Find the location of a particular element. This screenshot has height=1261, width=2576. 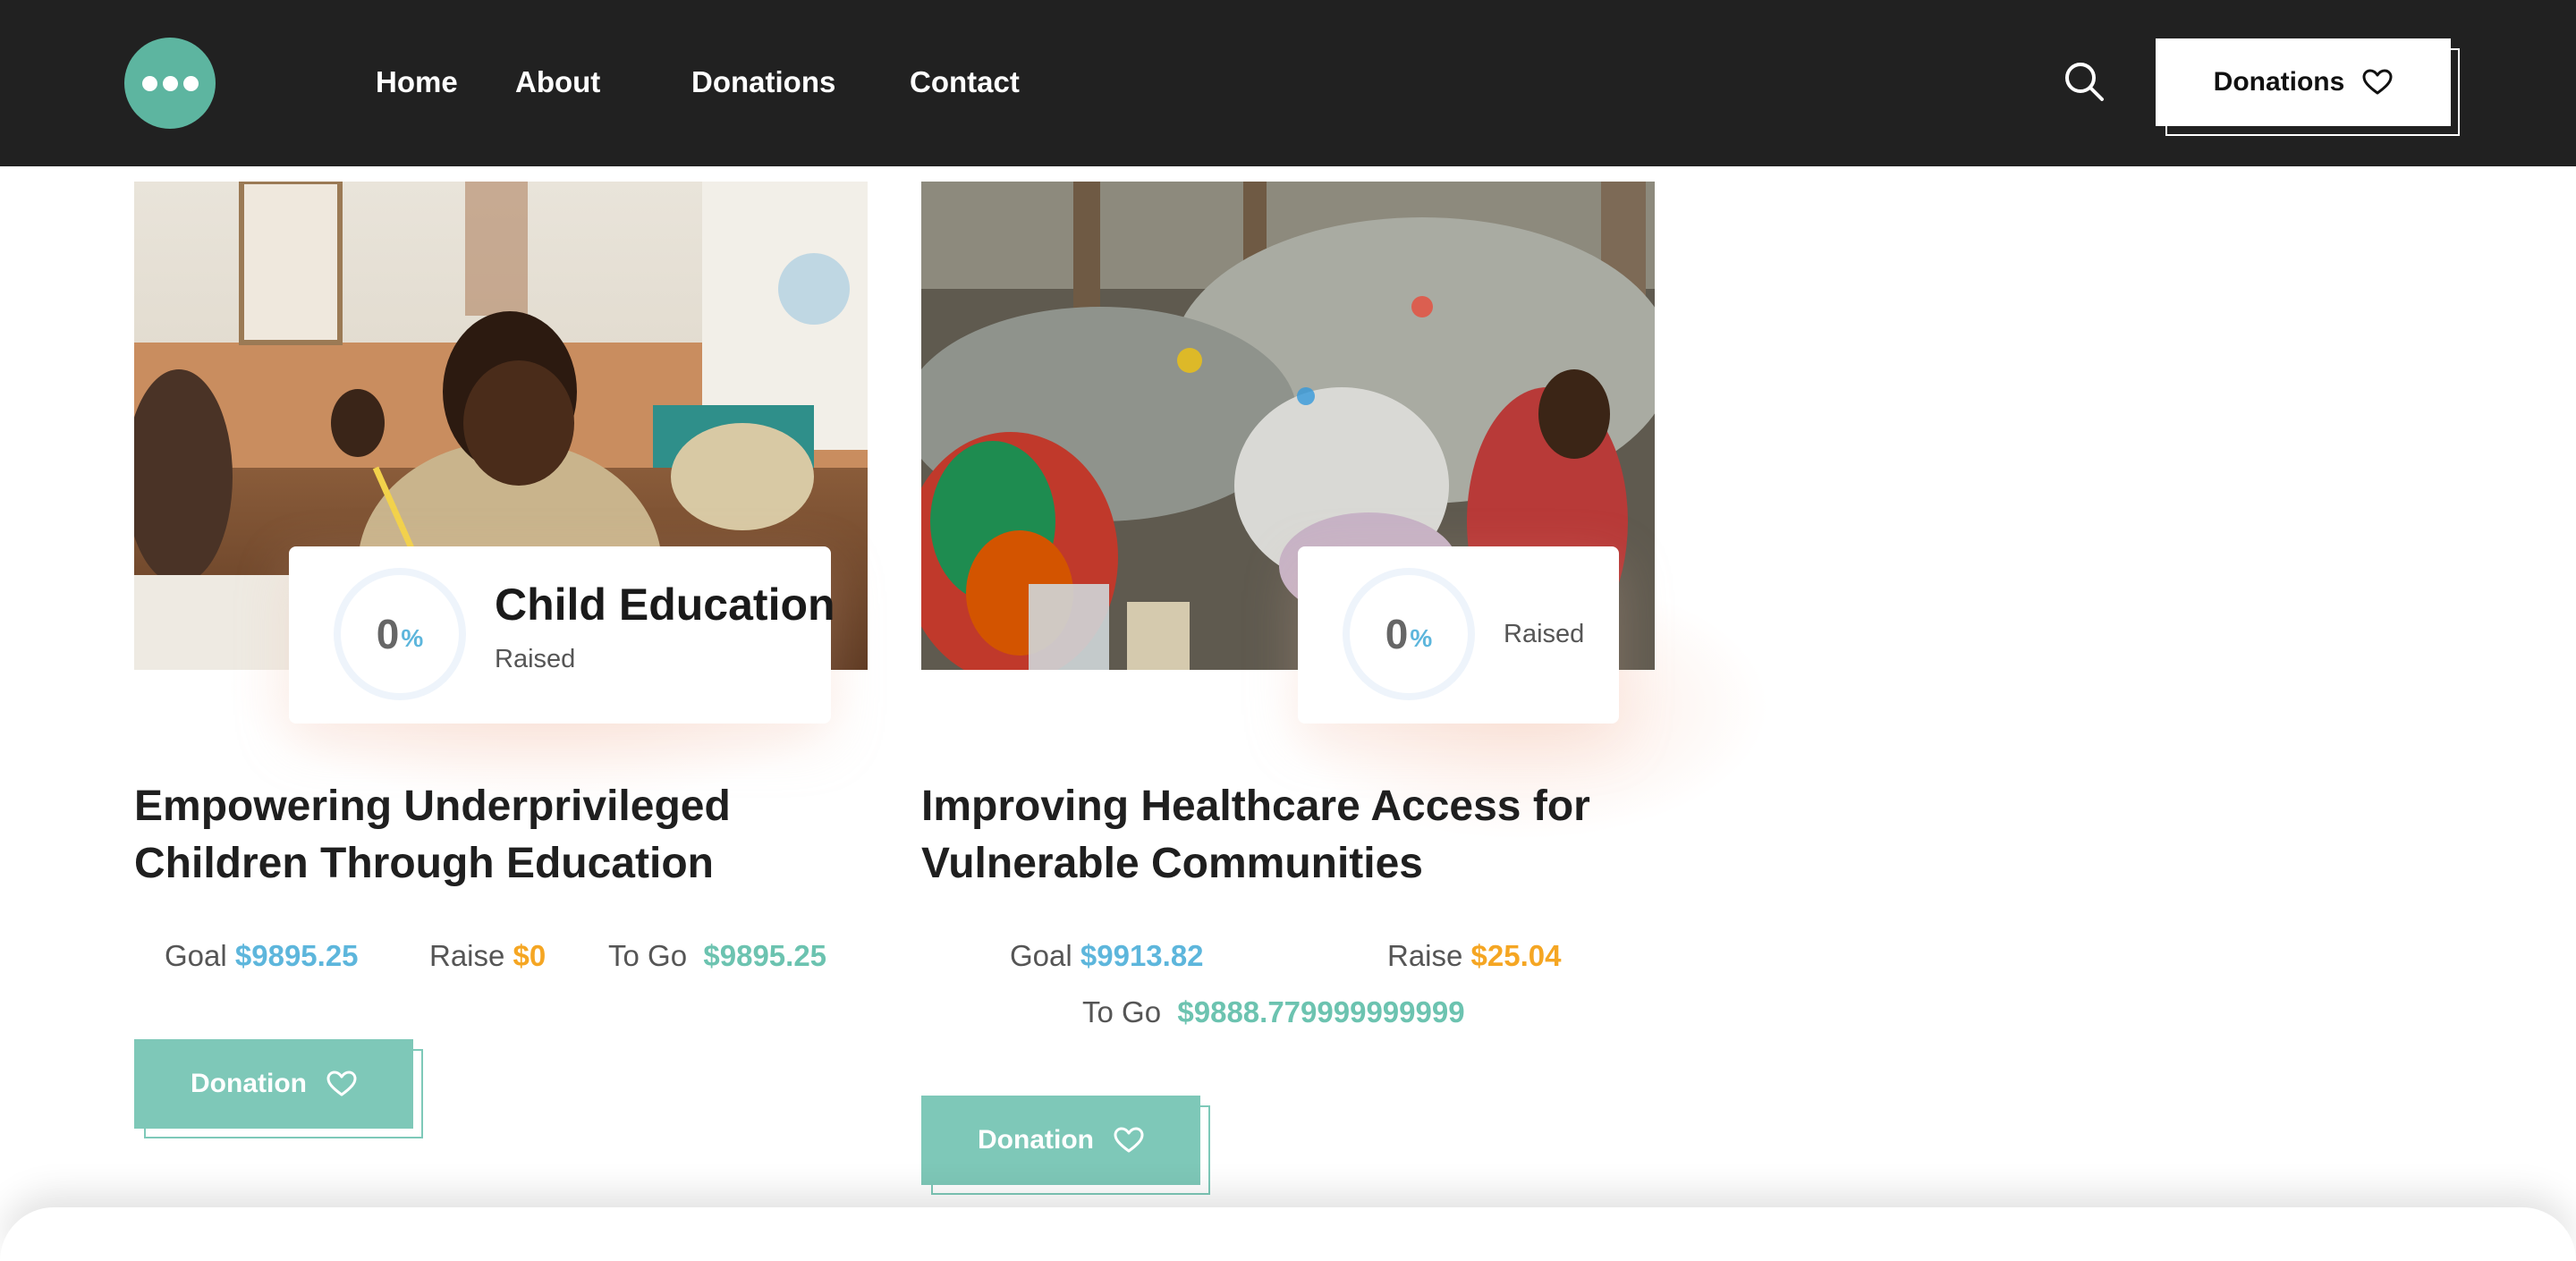

nav-donations-link: Donations is located at coordinates (763, 82).